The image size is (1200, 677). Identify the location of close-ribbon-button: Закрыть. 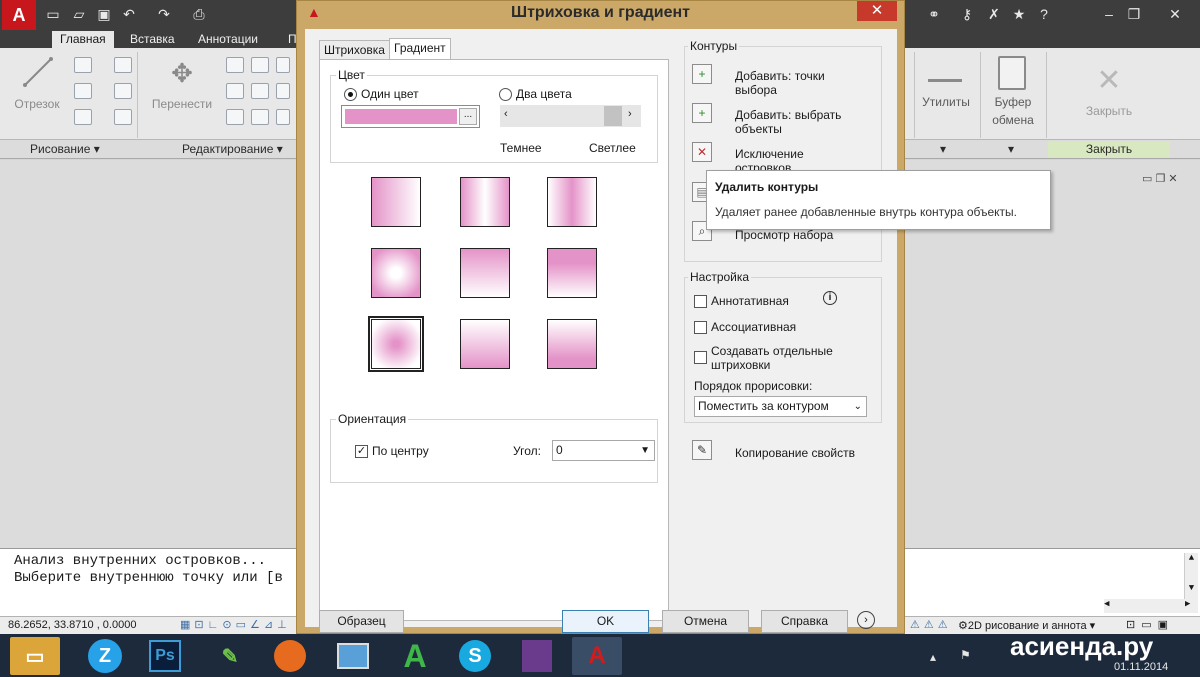
(1109, 111).